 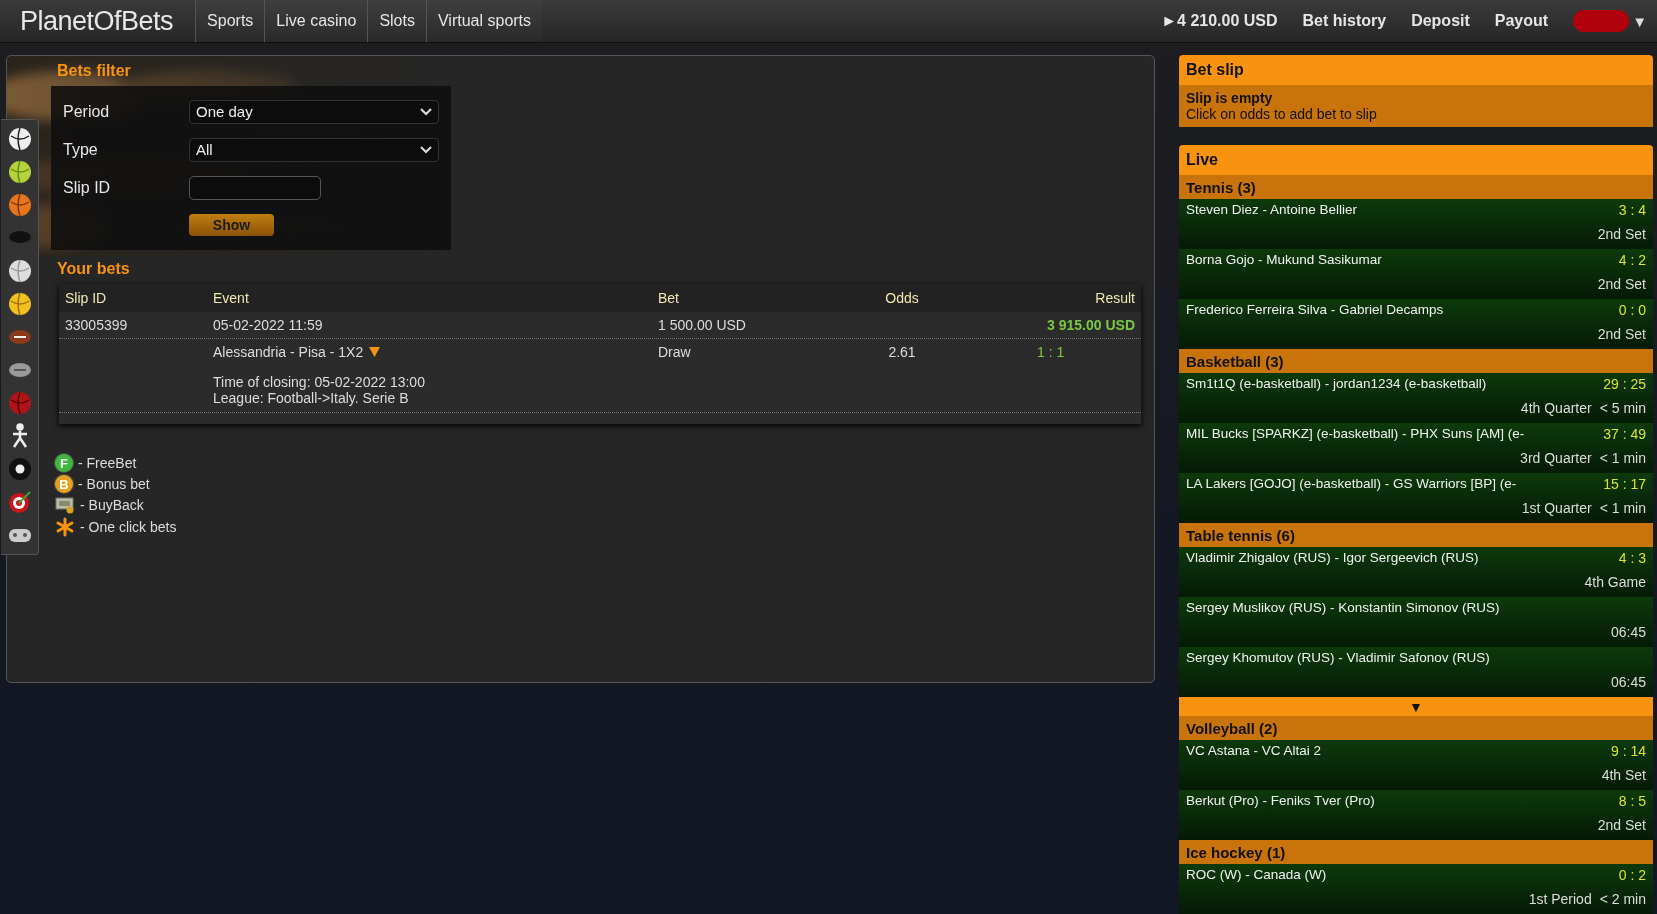 What do you see at coordinates (1257, 875) in the screenshot?
I see `match-teams: ROC (W) - Canada (W)` at bounding box center [1257, 875].